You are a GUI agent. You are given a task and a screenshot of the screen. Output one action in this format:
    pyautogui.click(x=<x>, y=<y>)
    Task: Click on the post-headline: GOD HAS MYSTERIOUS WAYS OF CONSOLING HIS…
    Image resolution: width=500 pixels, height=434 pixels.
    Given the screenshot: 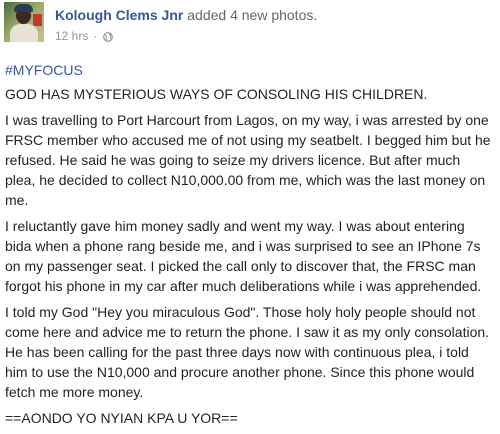 What is the action you would take?
    pyautogui.click(x=216, y=94)
    